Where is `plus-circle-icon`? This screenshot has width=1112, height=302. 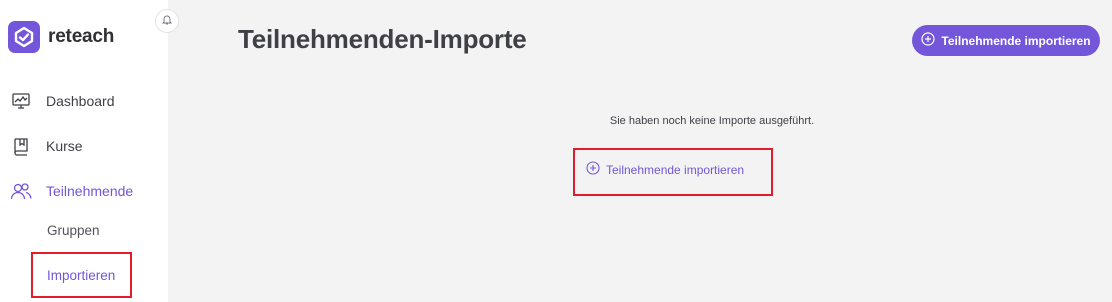 plus-circle-icon is located at coordinates (928, 40).